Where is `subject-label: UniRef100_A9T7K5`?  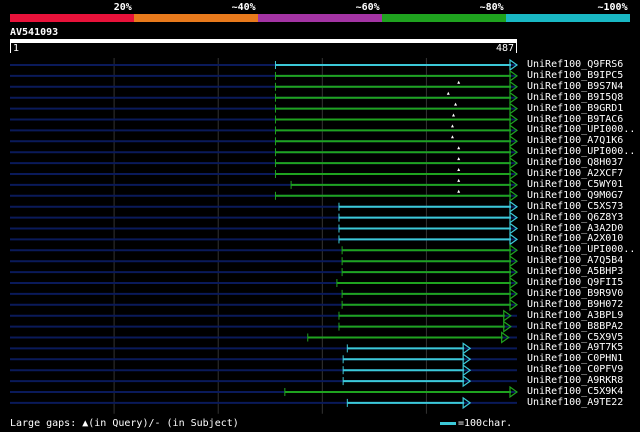
subject-label: UniRef100_A9T7K5 is located at coordinates (575, 347).